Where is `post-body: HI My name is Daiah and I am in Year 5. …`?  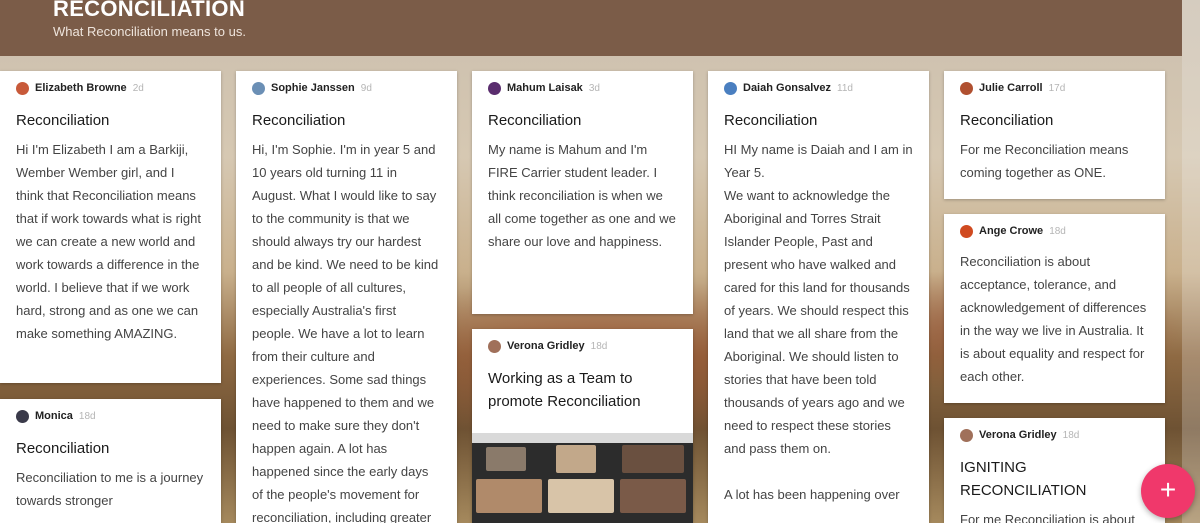 post-body: HI My name is Daiah and I am in Year 5. … is located at coordinates (818, 322).